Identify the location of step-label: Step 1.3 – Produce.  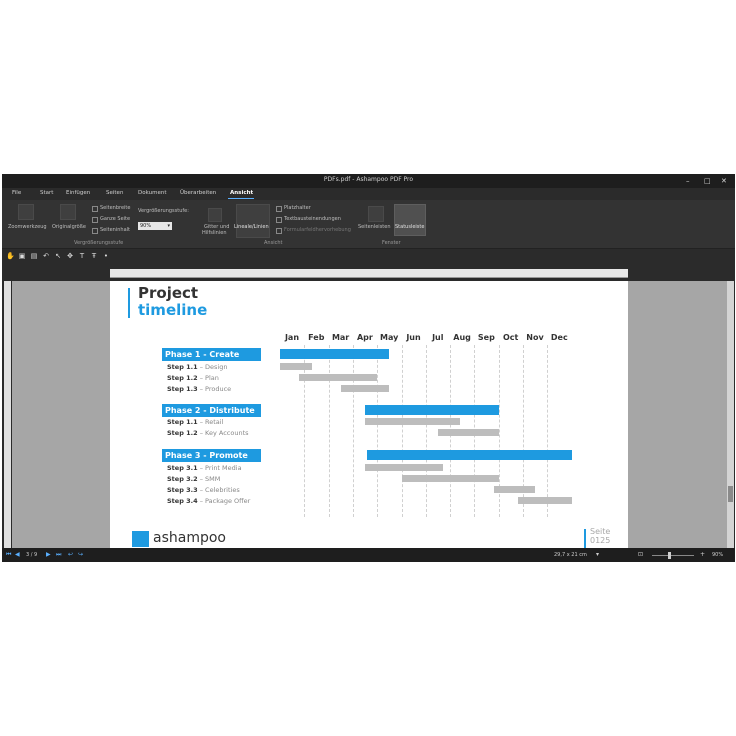
(199, 389).